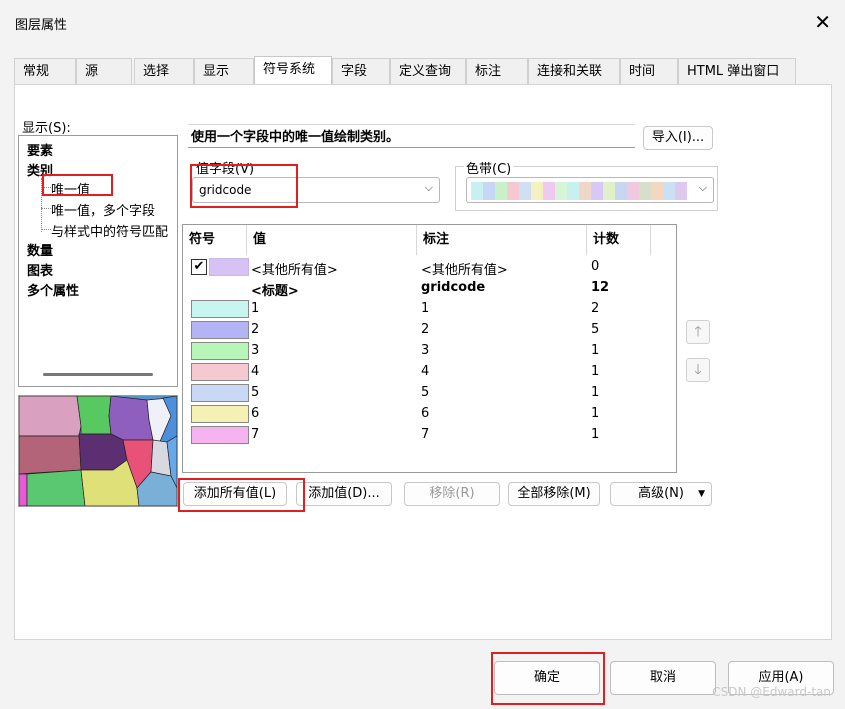 The width and height of the screenshot is (845, 709). I want to click on tree-item-categories: 类别, so click(40, 169).